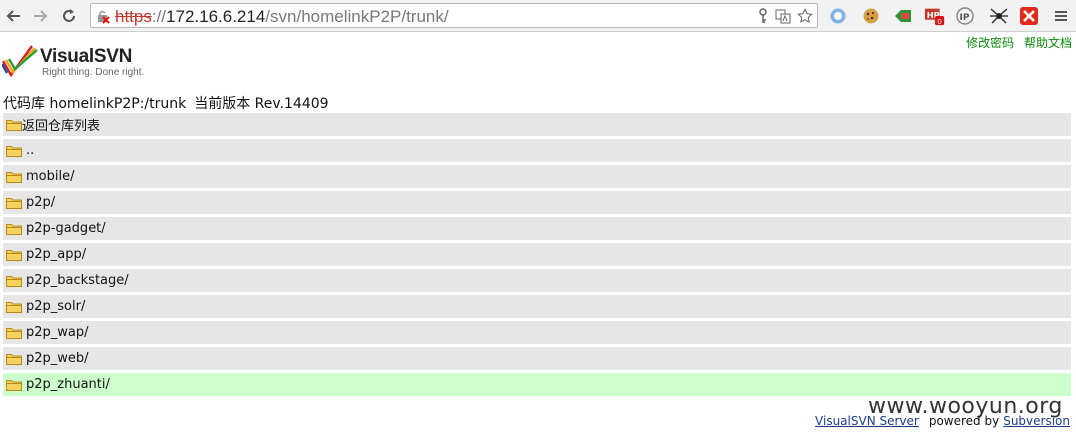 This screenshot has height=436, width=1076. What do you see at coordinates (1016, 42) in the screenshot?
I see `top-links: 修改密码 帮助文档` at bounding box center [1016, 42].